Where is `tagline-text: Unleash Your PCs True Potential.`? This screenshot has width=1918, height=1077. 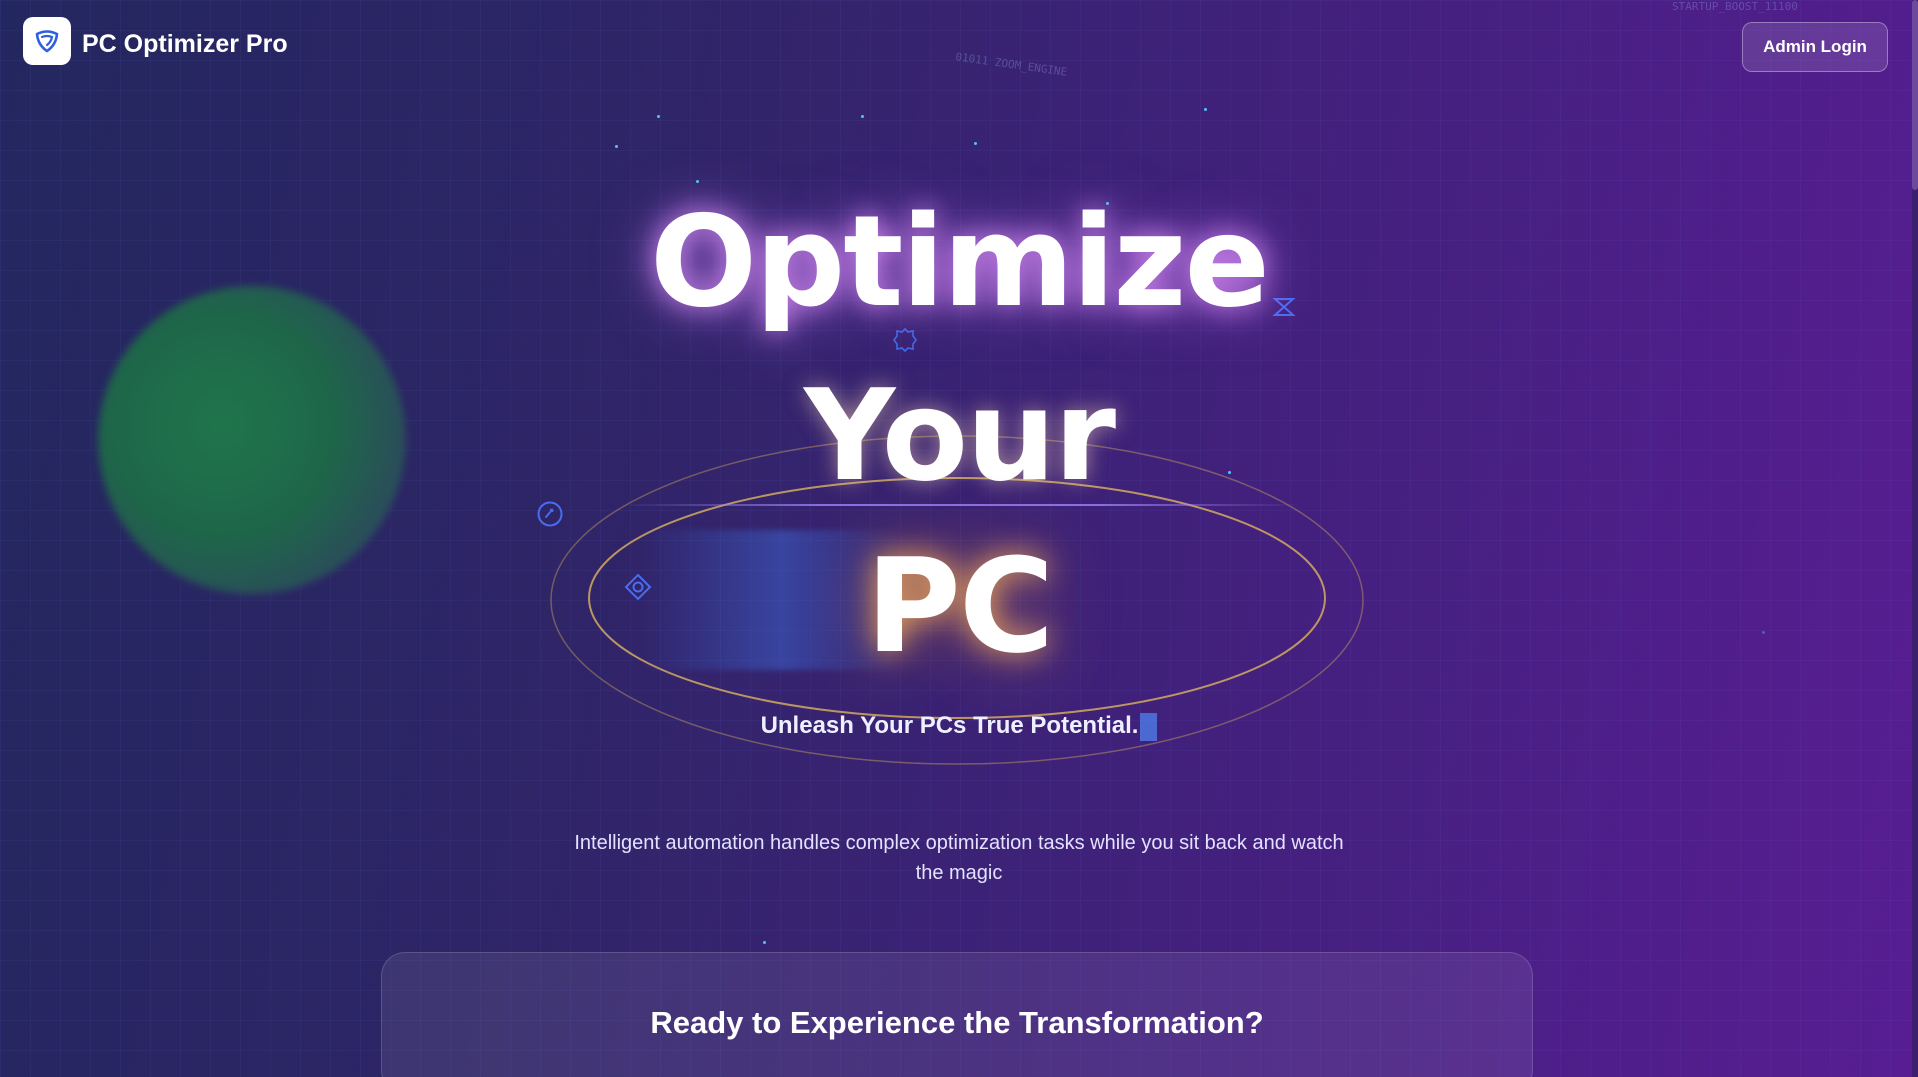
tagline-text: Unleash Your PCs True Potential. is located at coordinates (949, 725).